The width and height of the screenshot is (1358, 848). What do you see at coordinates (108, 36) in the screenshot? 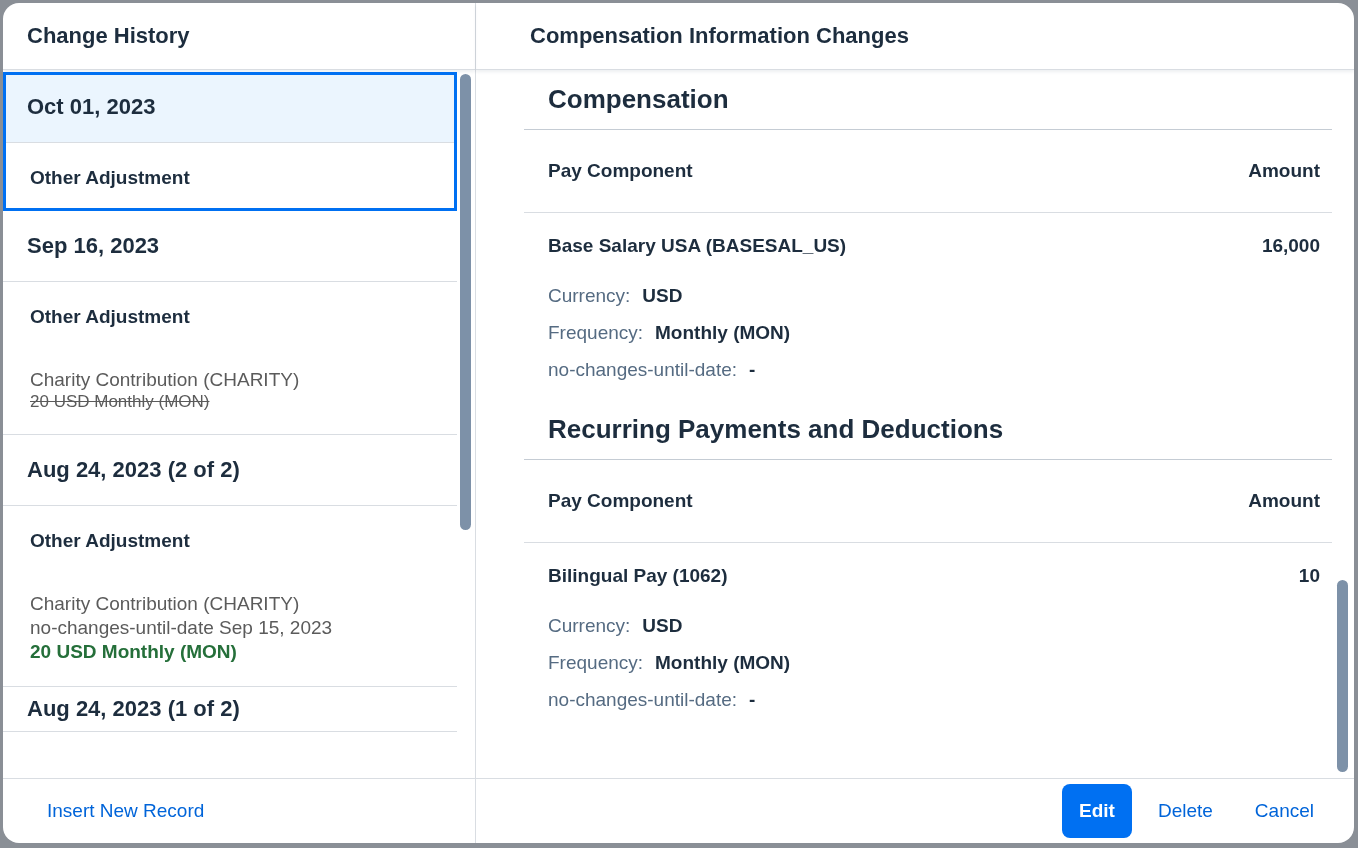
I see `panel-title: Change History` at bounding box center [108, 36].